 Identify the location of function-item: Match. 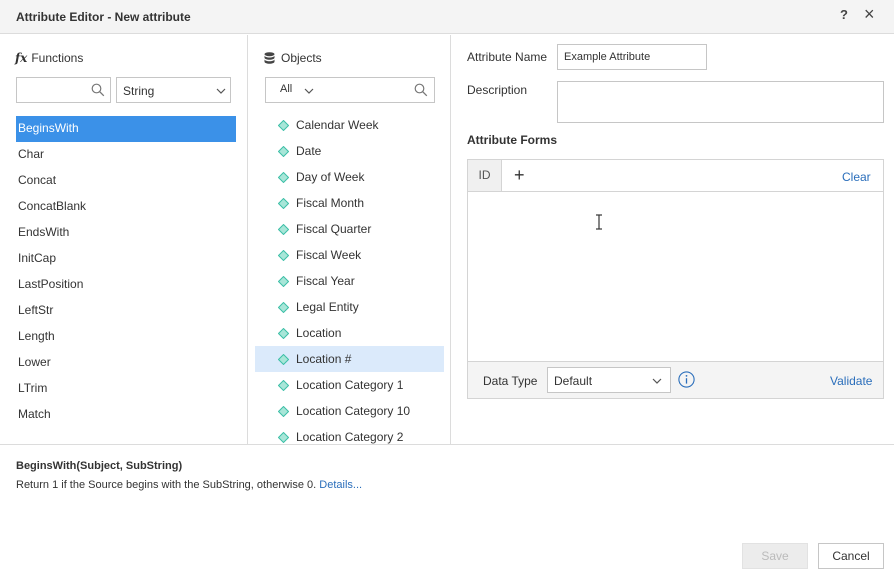
(126, 415).